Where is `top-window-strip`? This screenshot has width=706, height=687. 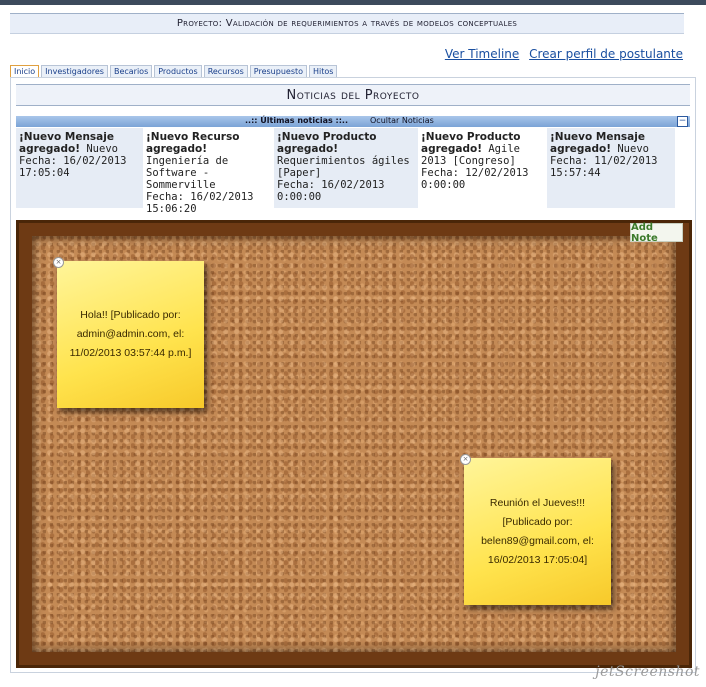 top-window-strip is located at coordinates (353, 2).